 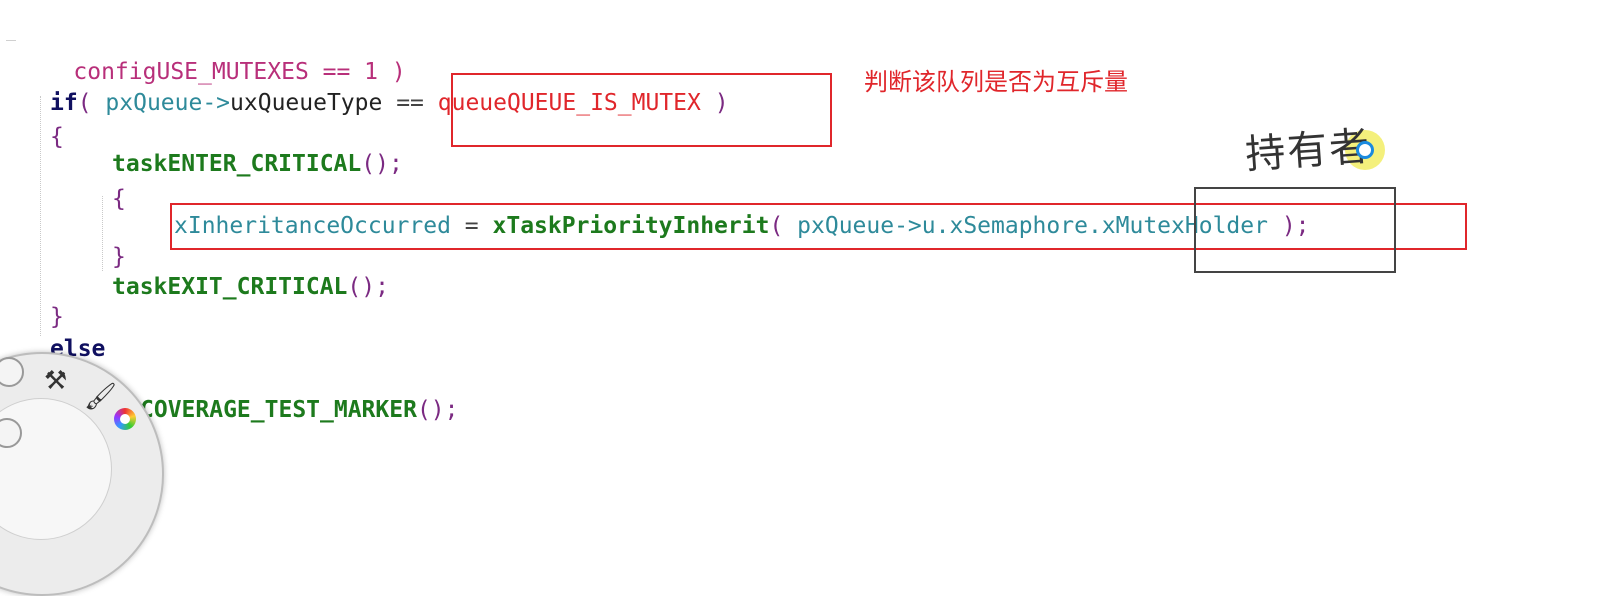 I want to click on code-line-11: COVERAGE_TEST_MARKER();, so click(x=299, y=410).